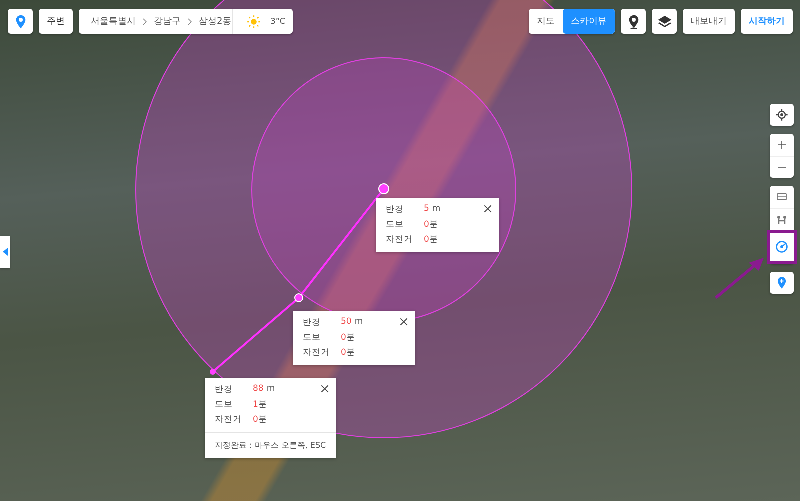 The image size is (800, 501). What do you see at coordinates (782, 115) in the screenshot?
I see `crosshair-icon` at bounding box center [782, 115].